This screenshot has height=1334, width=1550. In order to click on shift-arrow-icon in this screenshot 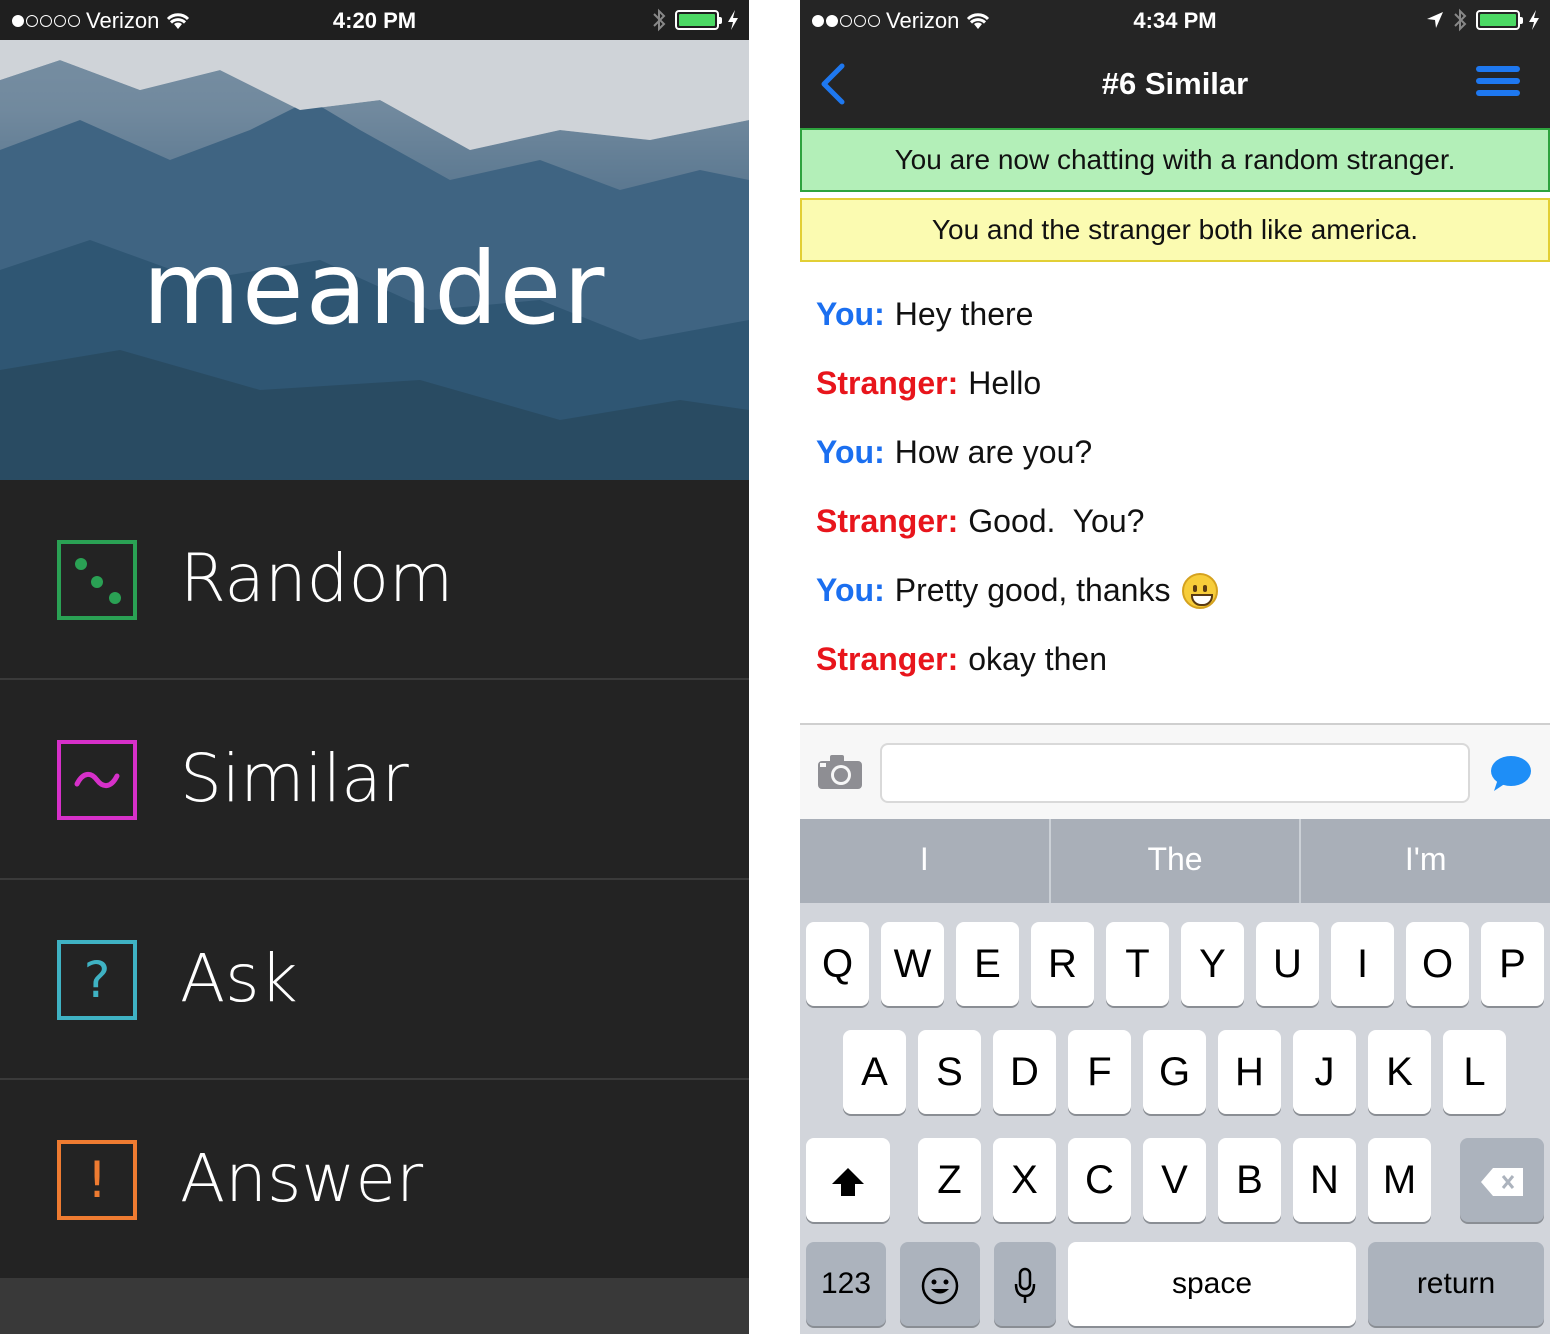, I will do `click(848, 1182)`.